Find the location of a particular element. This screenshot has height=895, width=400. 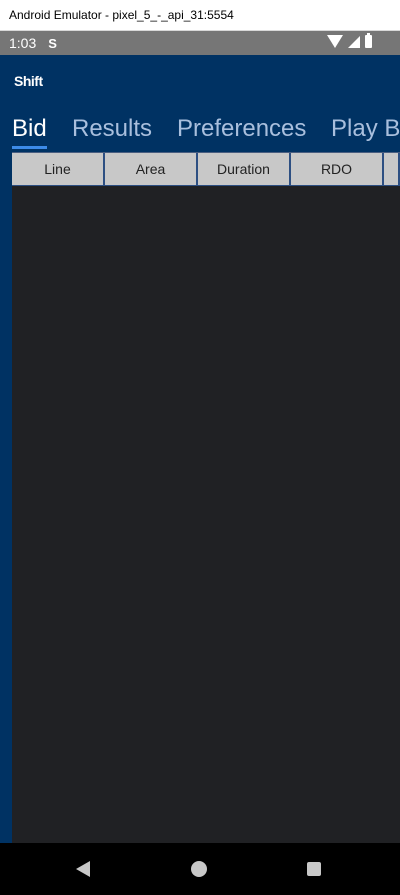

column-header-area: Area is located at coordinates (151, 169).